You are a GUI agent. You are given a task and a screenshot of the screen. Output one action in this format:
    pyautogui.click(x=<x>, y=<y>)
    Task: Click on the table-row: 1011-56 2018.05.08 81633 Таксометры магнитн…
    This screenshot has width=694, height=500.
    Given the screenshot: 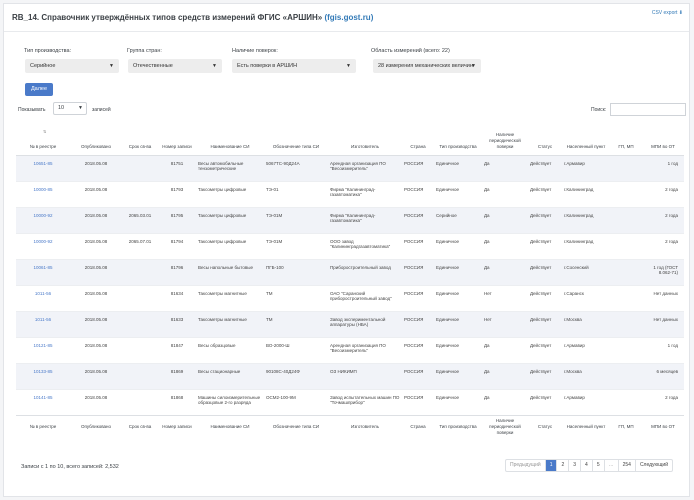 What is the action you would take?
    pyautogui.click(x=350, y=324)
    